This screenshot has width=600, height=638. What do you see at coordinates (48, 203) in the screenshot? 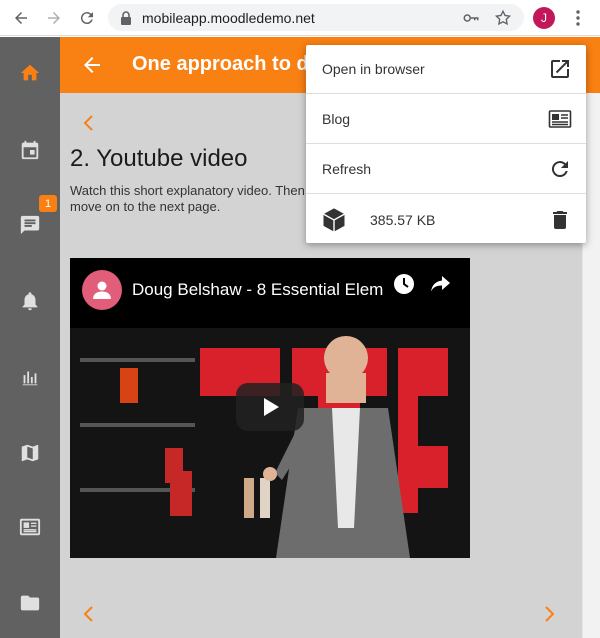
I see `messages-badge: 1` at bounding box center [48, 203].